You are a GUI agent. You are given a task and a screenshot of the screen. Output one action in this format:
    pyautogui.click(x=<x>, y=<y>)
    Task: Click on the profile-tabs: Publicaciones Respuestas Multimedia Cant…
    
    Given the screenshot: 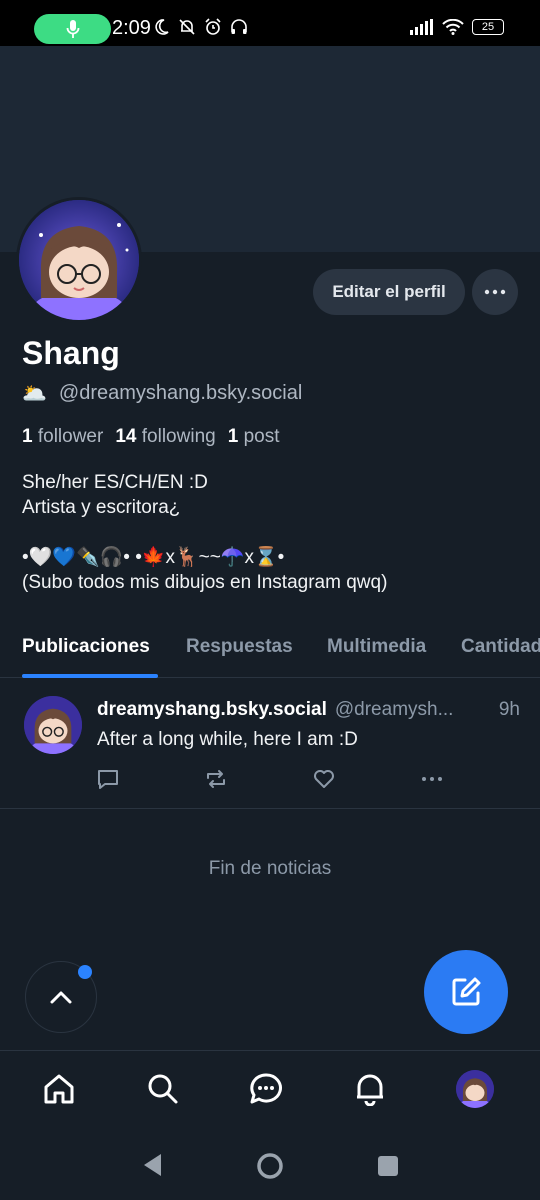 What is the action you would take?
    pyautogui.click(x=270, y=649)
    